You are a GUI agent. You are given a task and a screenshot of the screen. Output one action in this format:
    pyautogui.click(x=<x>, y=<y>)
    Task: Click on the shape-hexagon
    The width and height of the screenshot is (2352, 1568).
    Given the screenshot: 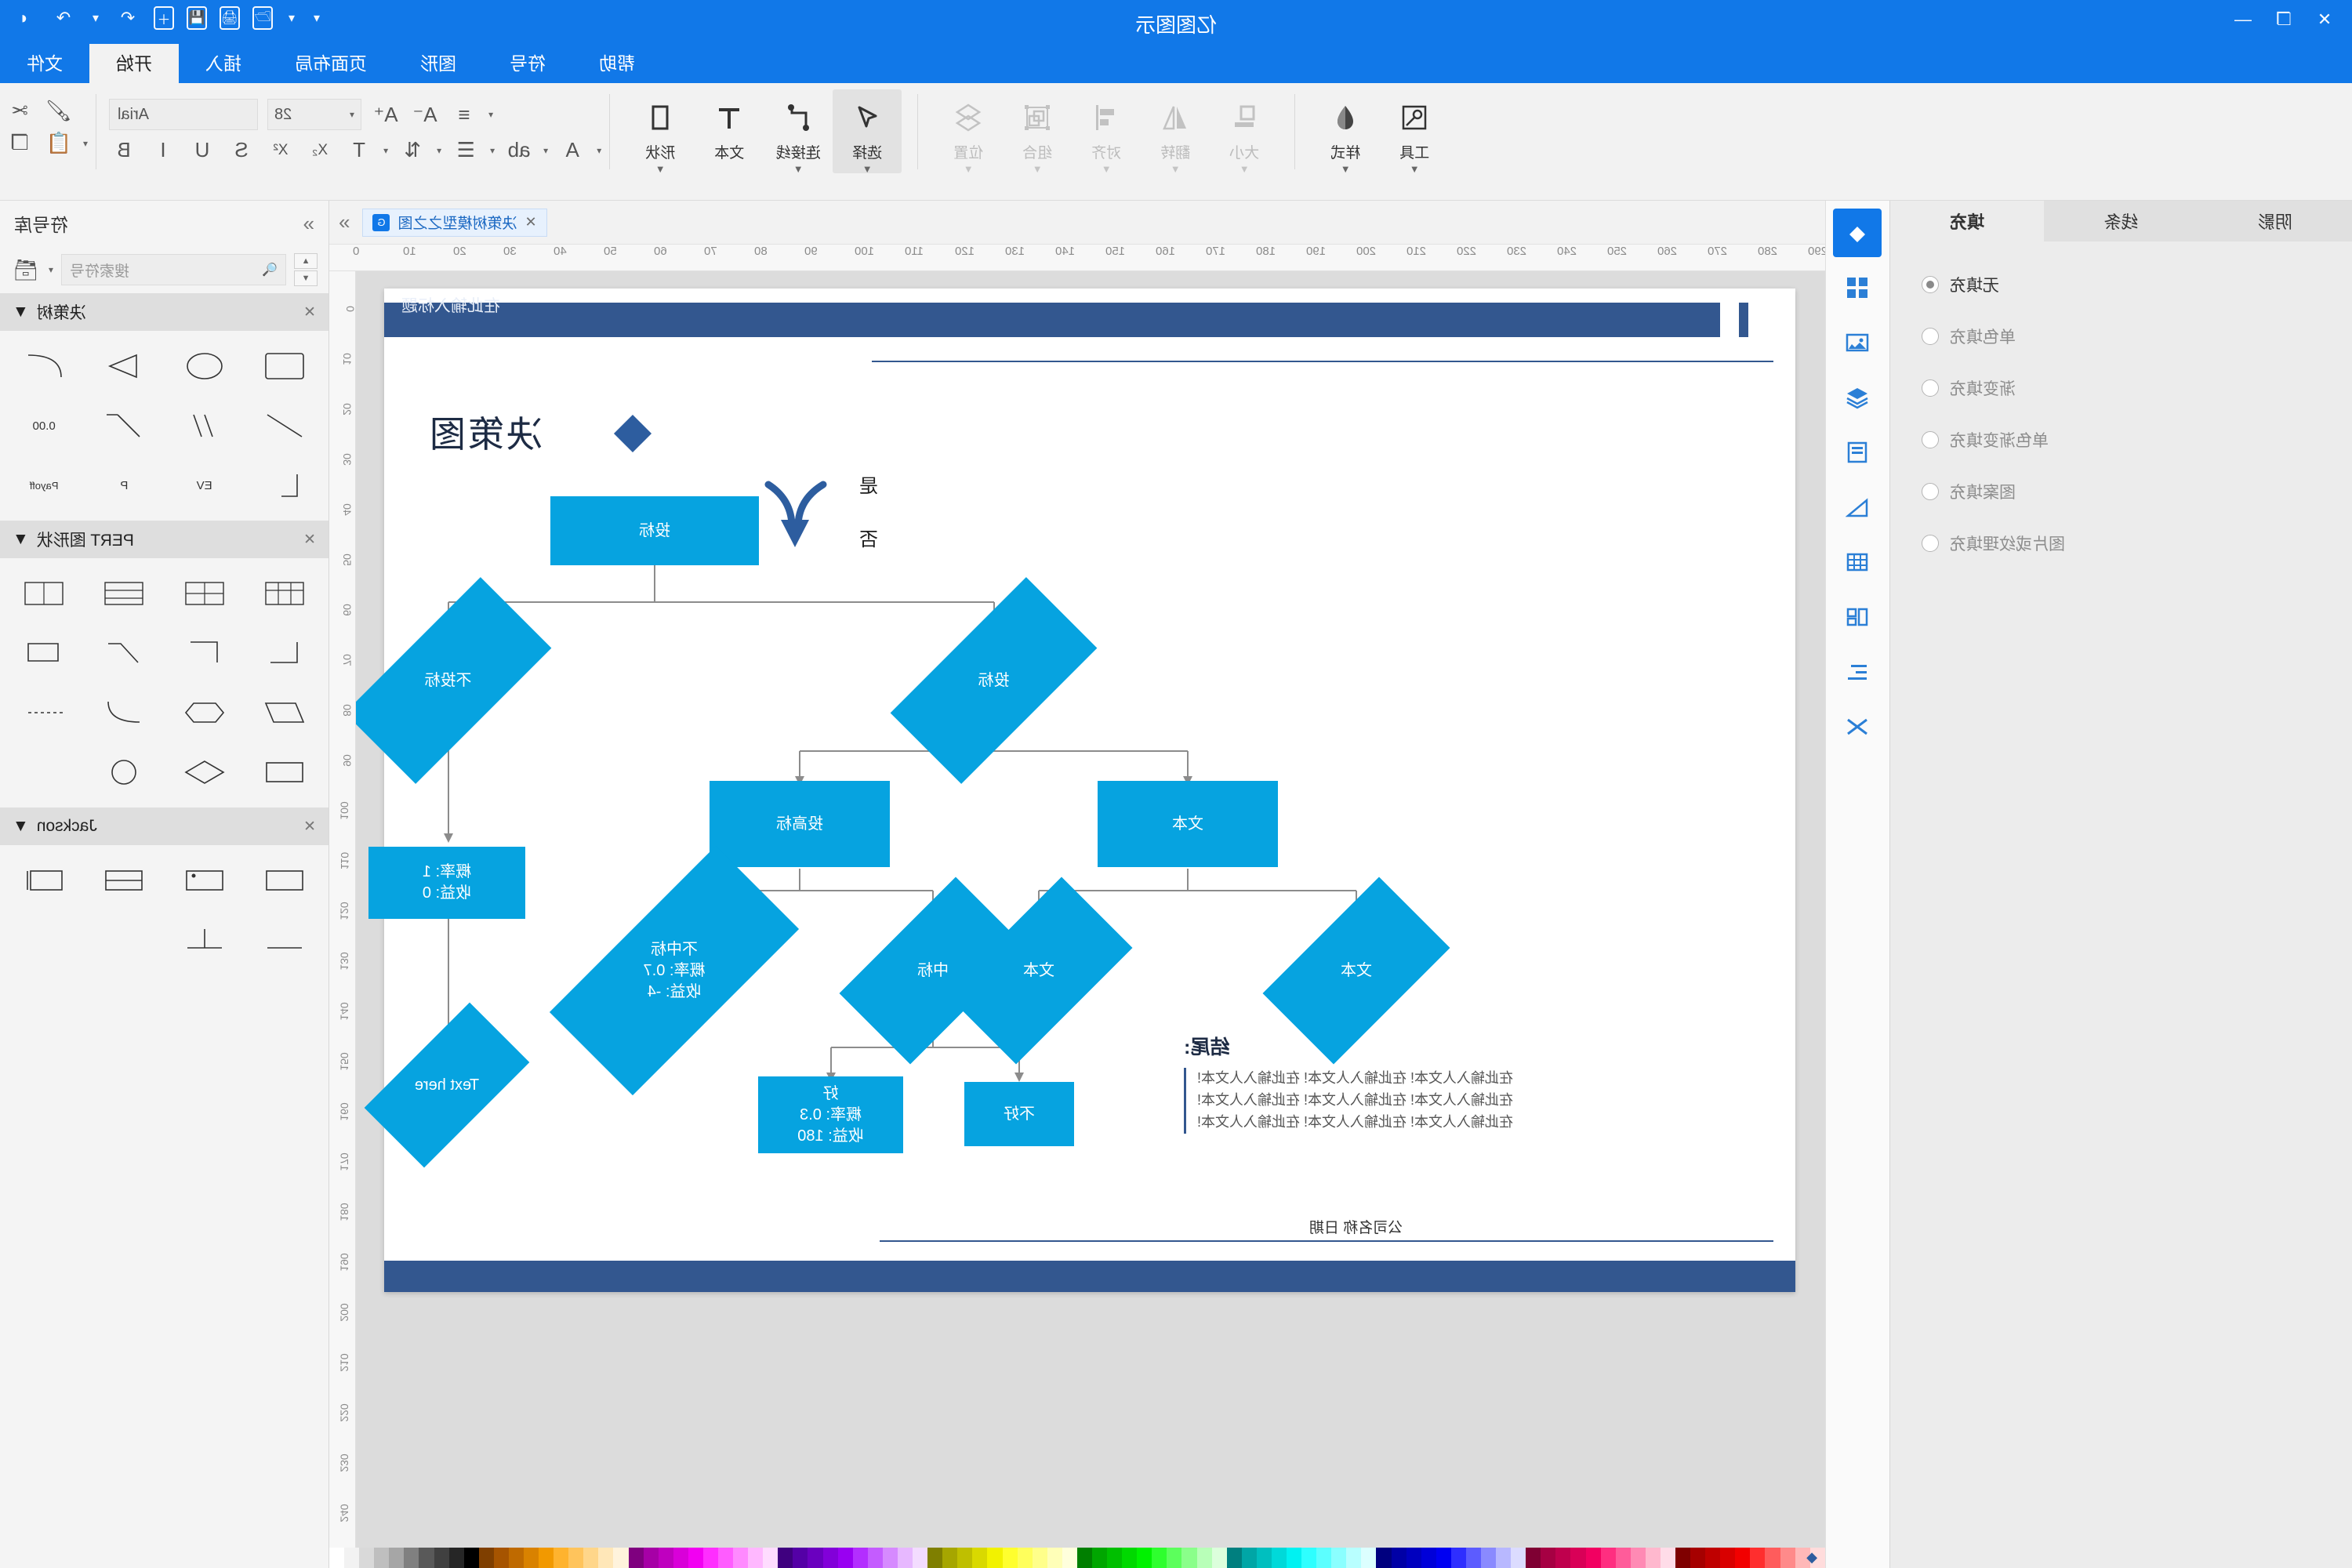 What is the action you would take?
    pyautogui.click(x=204, y=712)
    